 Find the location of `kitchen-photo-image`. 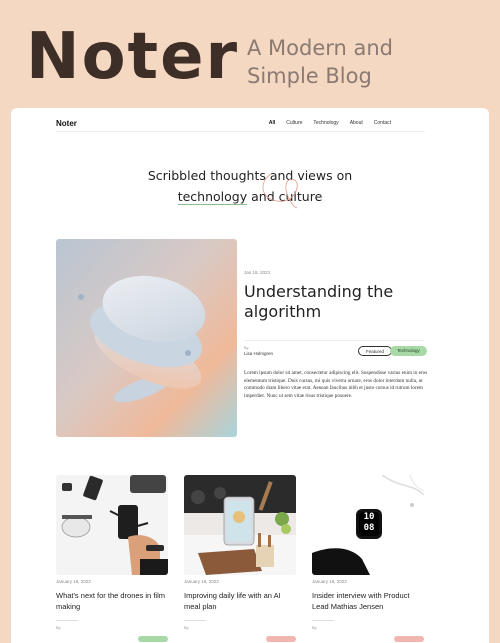

kitchen-photo-image is located at coordinates (240, 525).